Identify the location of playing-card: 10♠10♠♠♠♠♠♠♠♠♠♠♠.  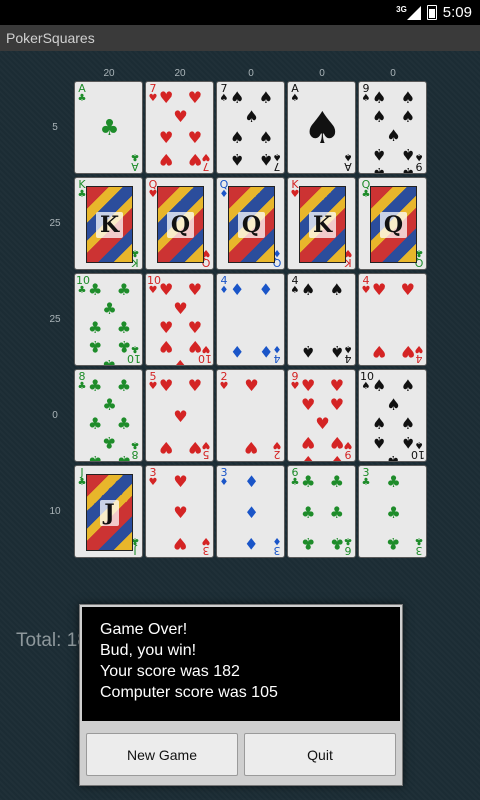
(392, 415).